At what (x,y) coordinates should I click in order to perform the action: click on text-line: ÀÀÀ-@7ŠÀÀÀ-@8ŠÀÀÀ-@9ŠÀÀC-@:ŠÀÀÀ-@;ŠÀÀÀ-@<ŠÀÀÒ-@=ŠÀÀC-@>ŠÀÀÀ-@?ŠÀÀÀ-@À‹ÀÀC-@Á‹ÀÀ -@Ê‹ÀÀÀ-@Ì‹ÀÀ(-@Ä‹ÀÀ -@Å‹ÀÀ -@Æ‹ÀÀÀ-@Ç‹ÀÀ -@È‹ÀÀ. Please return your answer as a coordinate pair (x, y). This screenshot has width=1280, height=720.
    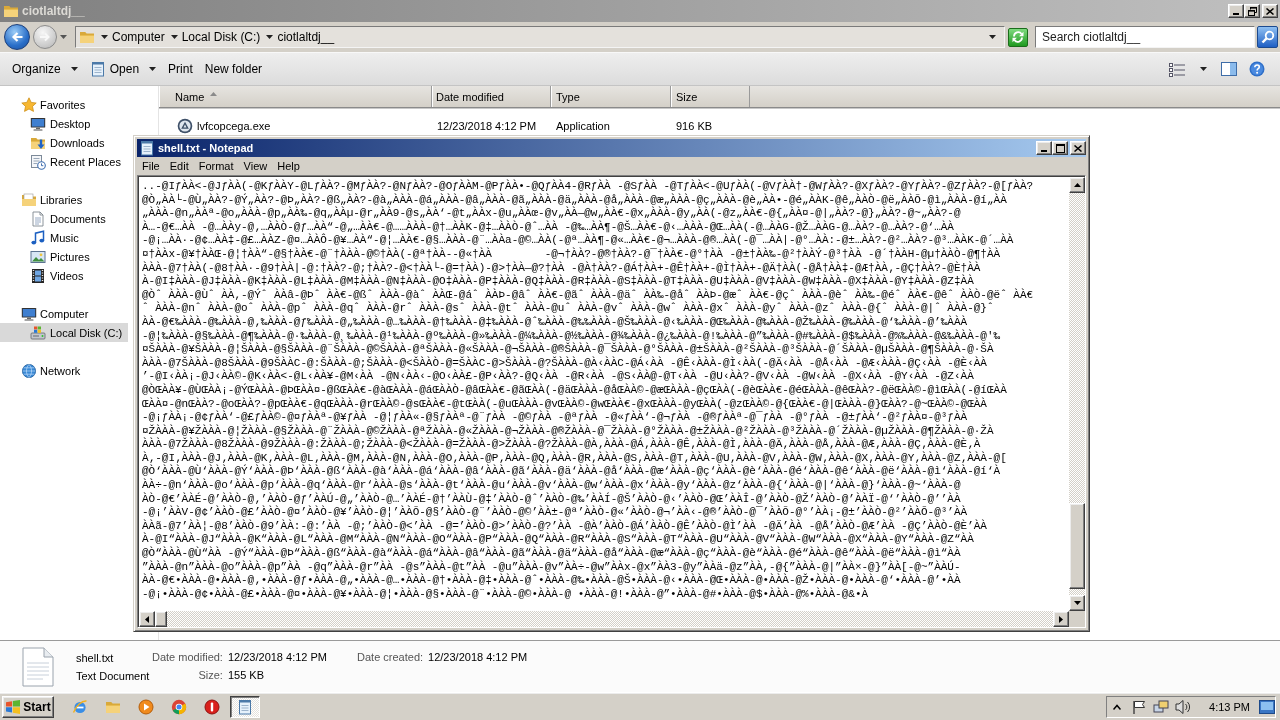
    Looking at the image, I should click on (564, 363).